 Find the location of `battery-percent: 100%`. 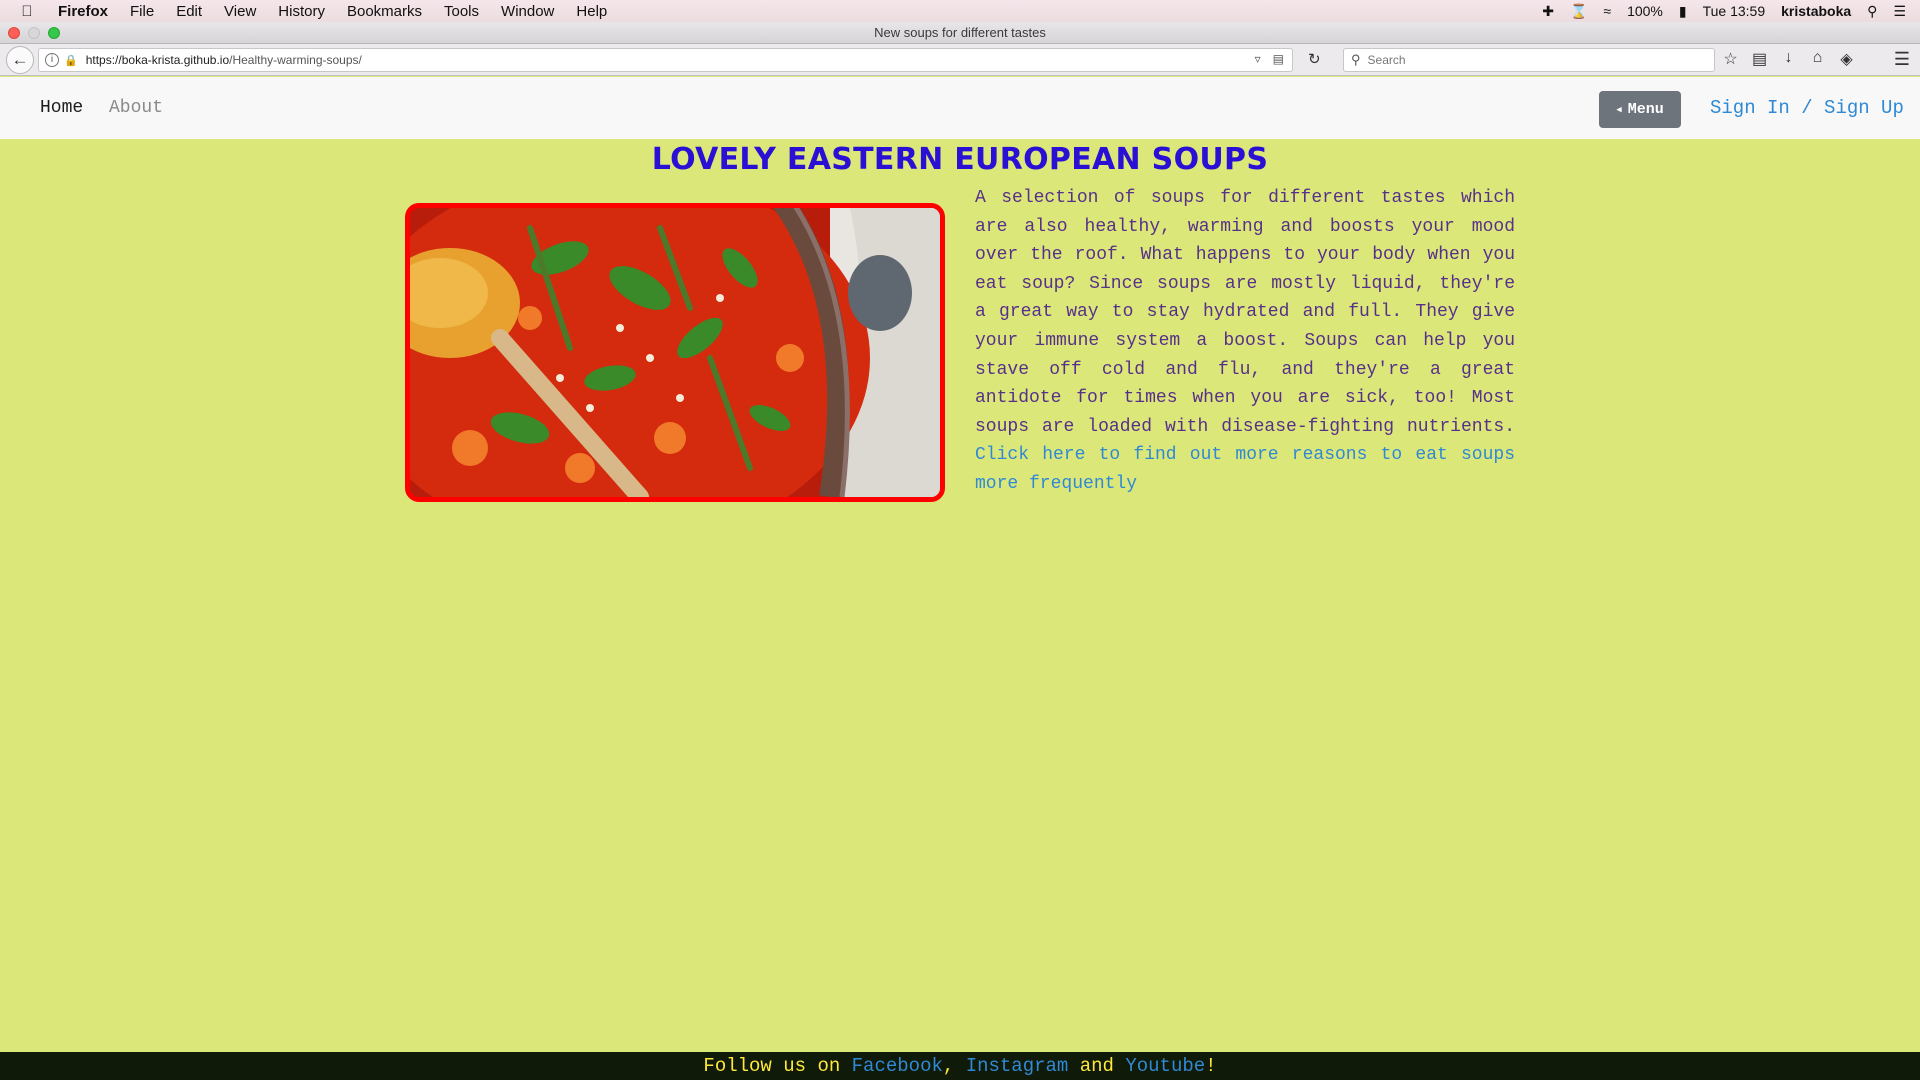

battery-percent: 100% is located at coordinates (1645, 11).